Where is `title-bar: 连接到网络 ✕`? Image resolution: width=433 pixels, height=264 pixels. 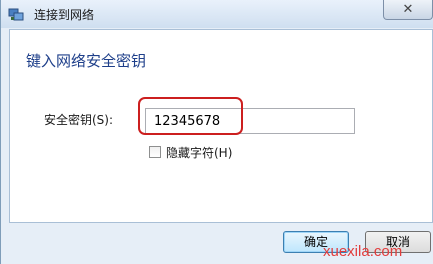 title-bar: 连接到网络 ✕ is located at coordinates (217, 14).